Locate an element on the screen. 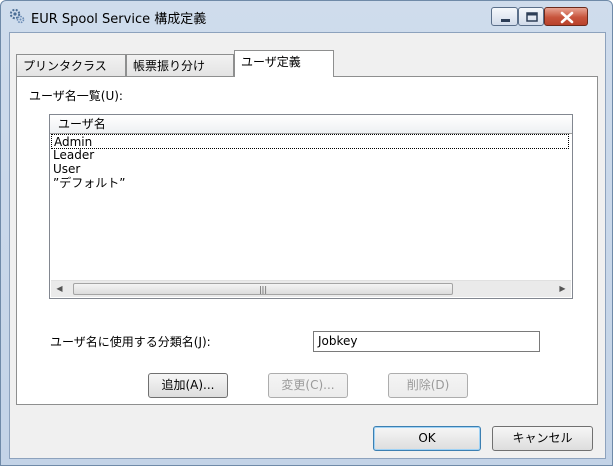 The height and width of the screenshot is (466, 613). gear-icon is located at coordinates (17, 16).